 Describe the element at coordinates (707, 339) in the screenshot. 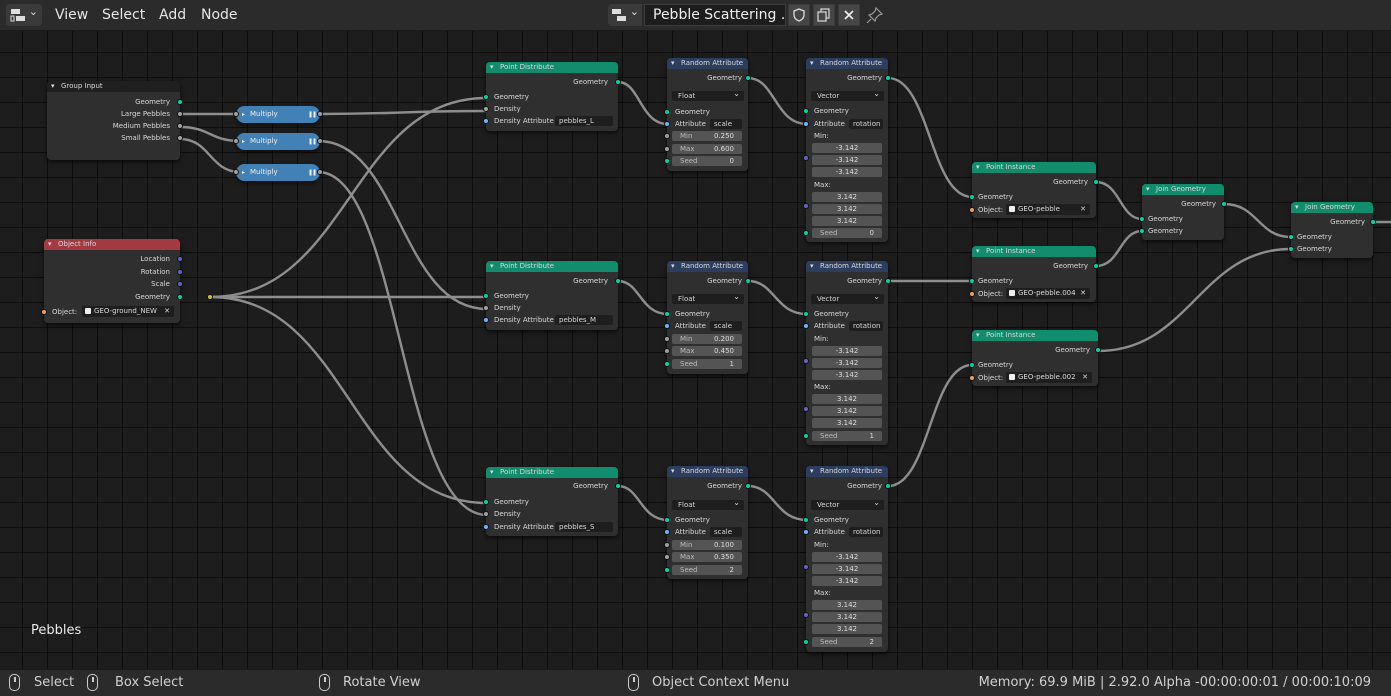

I see `min-field: Min 0.200` at that location.